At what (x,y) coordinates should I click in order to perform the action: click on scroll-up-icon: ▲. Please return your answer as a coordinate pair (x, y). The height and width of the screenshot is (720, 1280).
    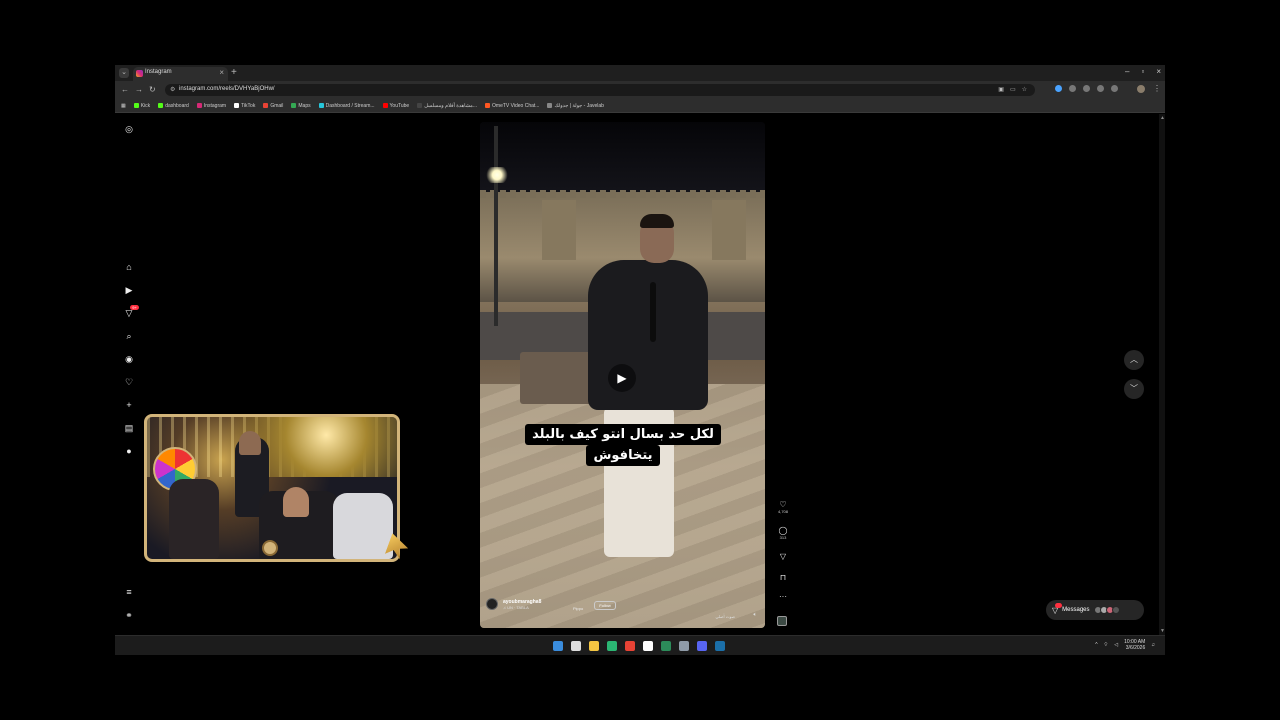
    Looking at the image, I should click on (1162, 118).